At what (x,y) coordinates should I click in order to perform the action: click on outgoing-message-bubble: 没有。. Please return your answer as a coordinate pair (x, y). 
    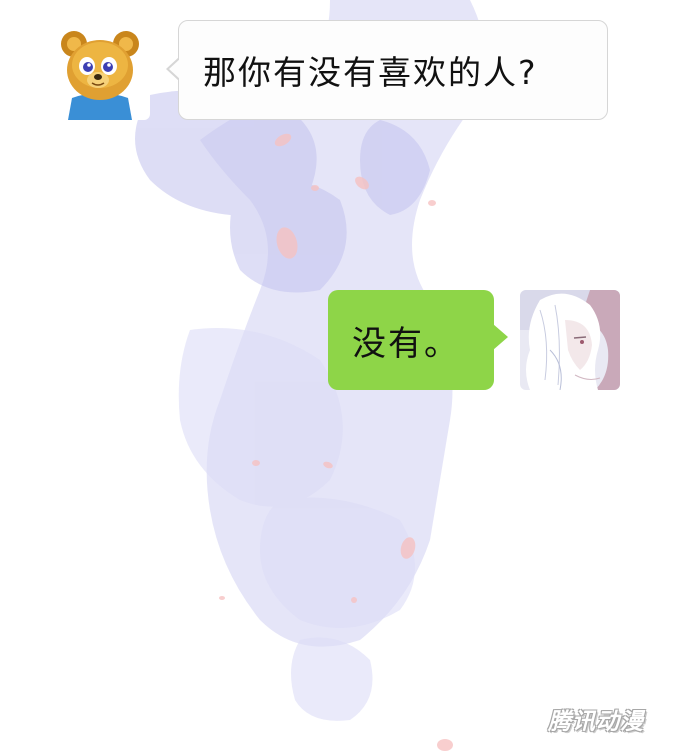
    Looking at the image, I should click on (418, 340).